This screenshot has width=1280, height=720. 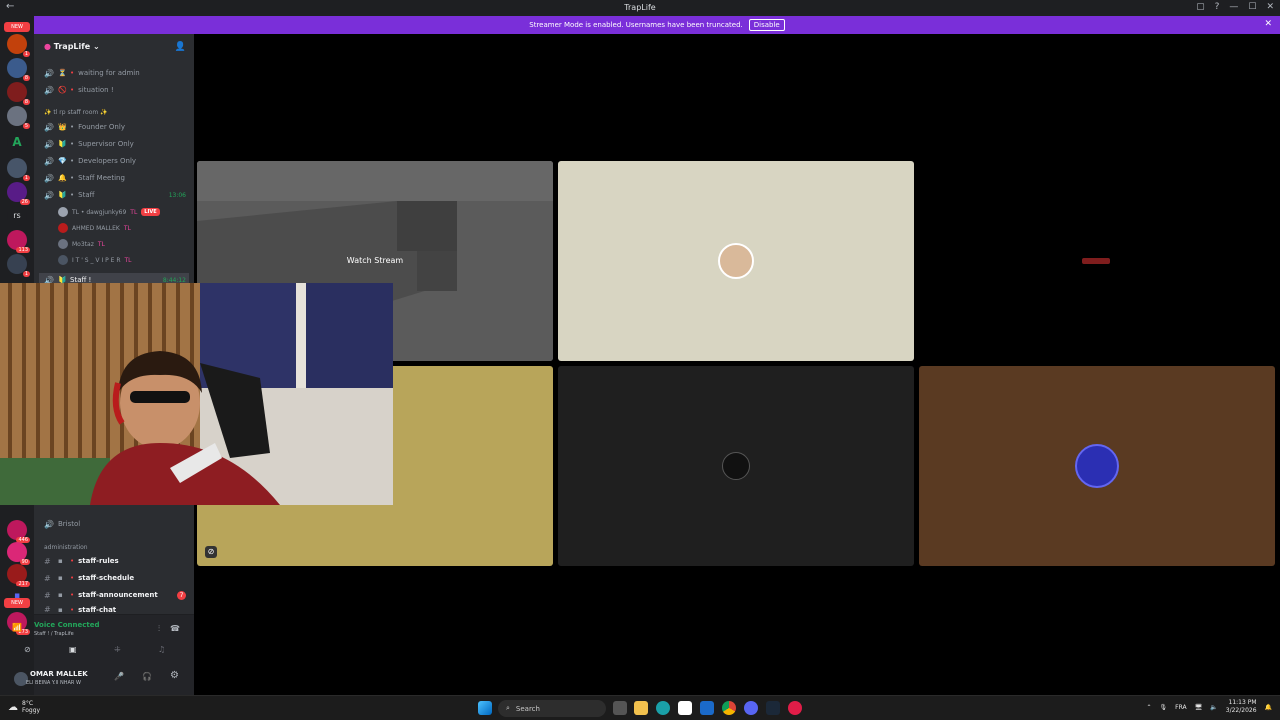 What do you see at coordinates (94, 228) in the screenshot?
I see `voice-user: AHMED MALLEK TL` at bounding box center [94, 228].